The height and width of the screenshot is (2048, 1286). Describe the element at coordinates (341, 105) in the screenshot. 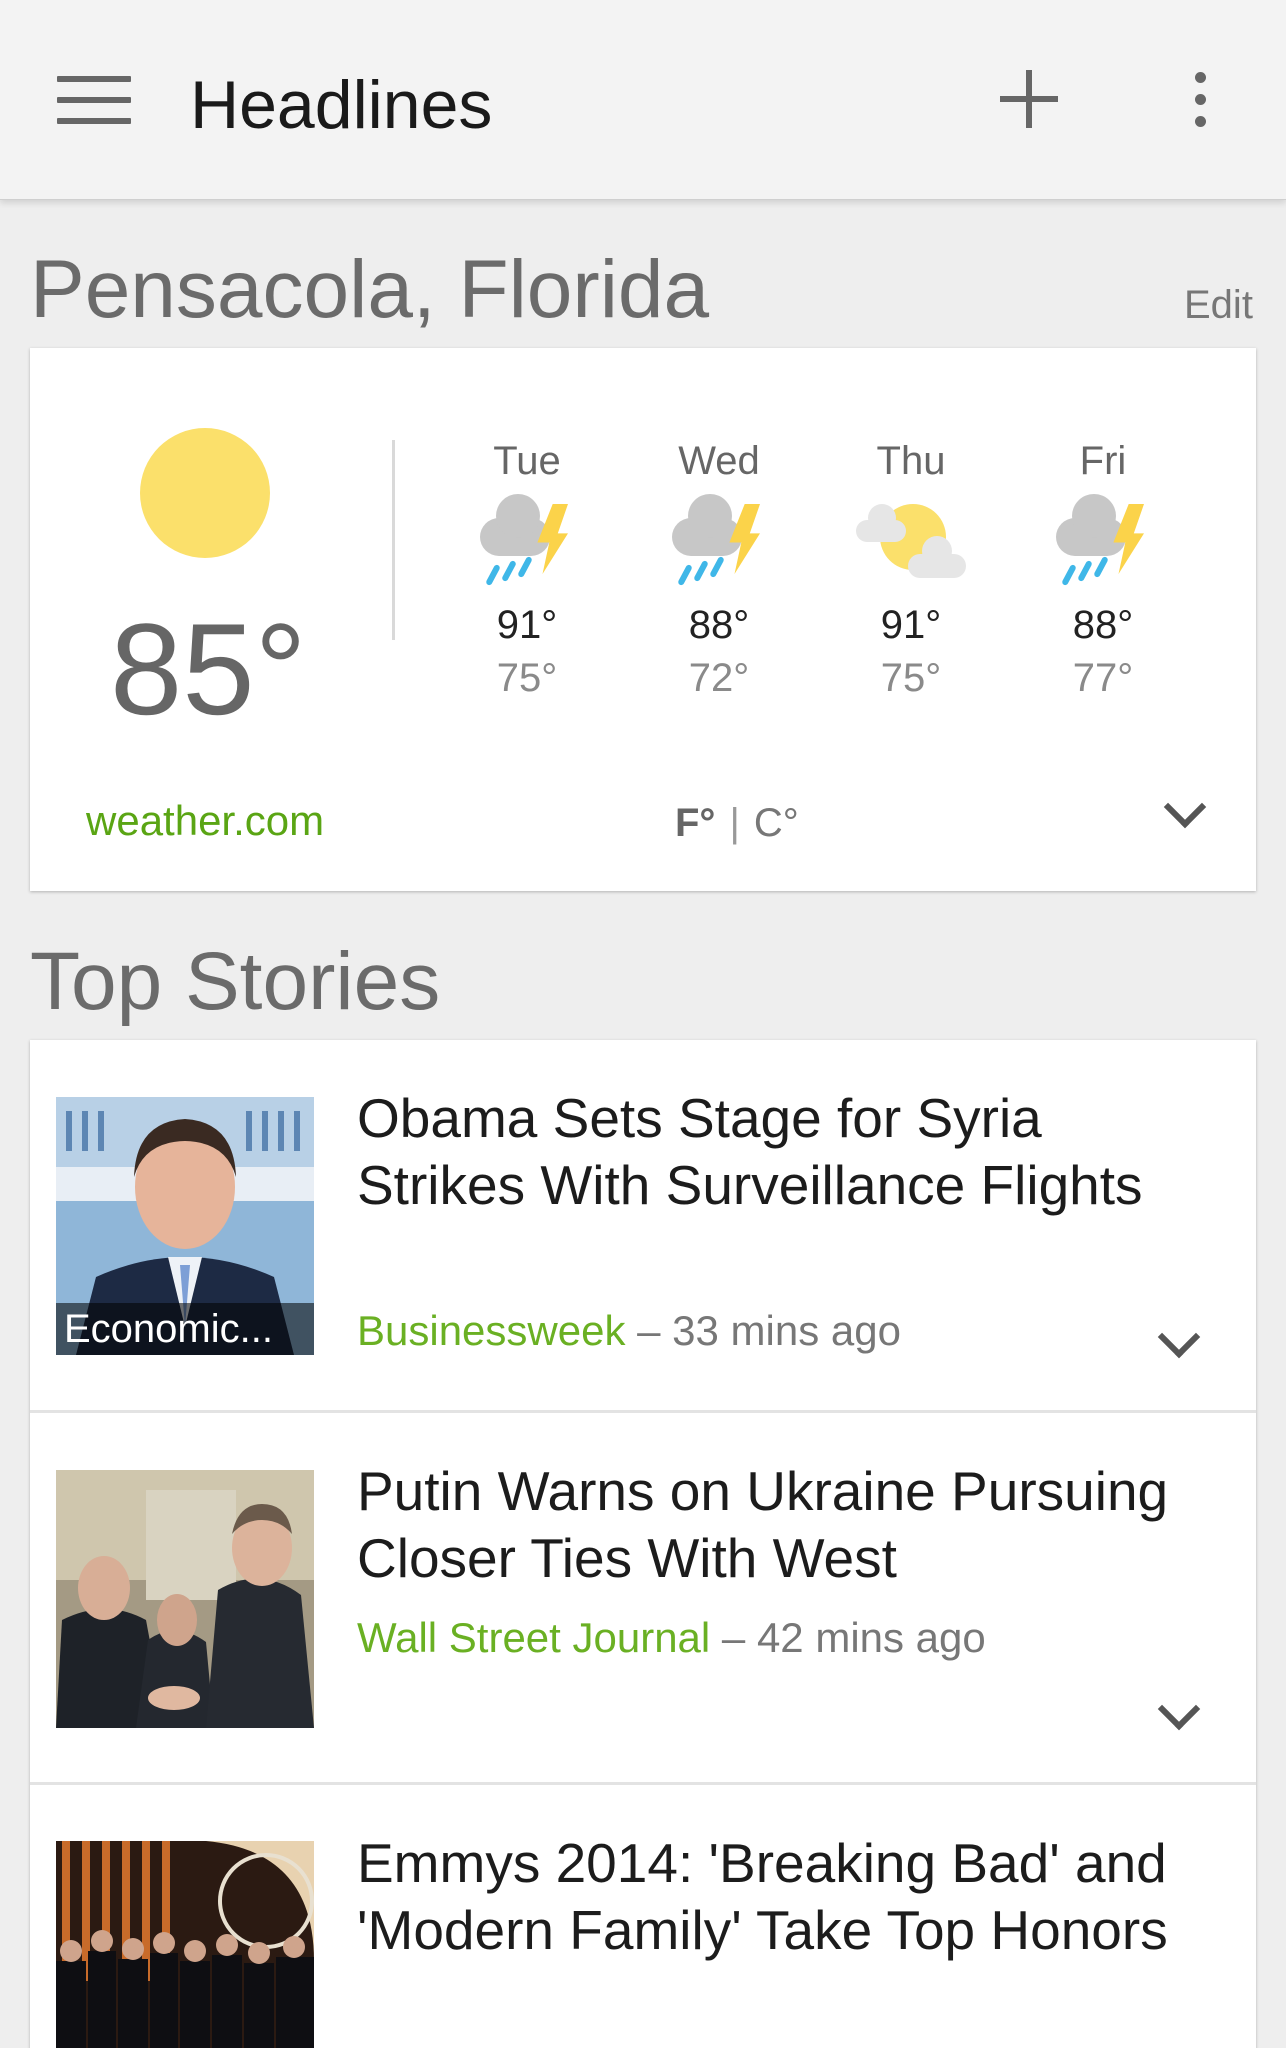

I see `page-title: Headlines` at that location.